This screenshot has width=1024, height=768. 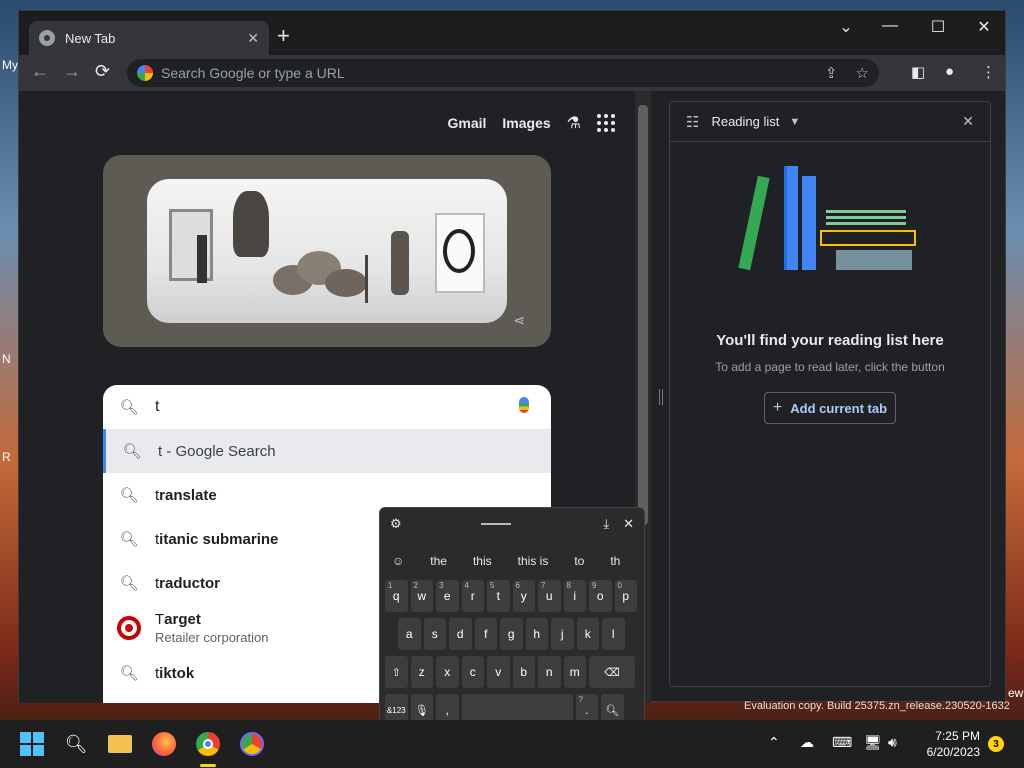 I want to click on key-v: v, so click(x=498, y=672).